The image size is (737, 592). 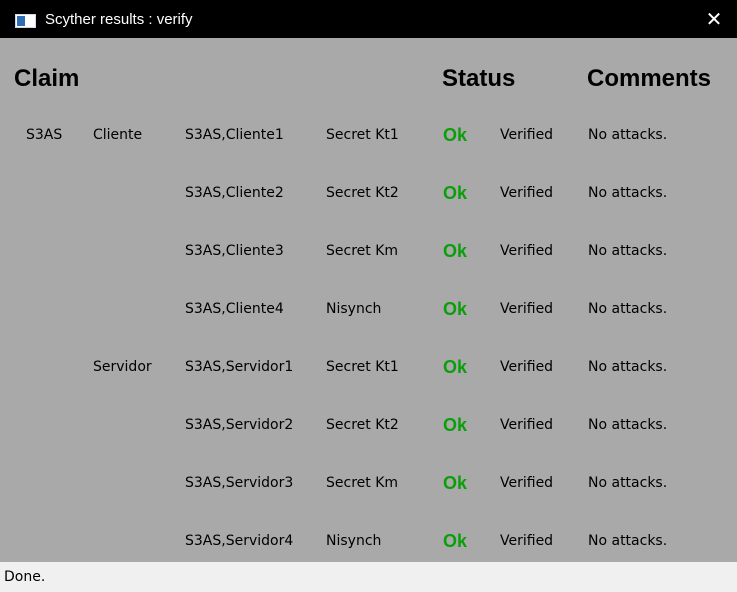 What do you see at coordinates (234, 309) in the screenshot?
I see `claim-id: S3AS,Cliente4` at bounding box center [234, 309].